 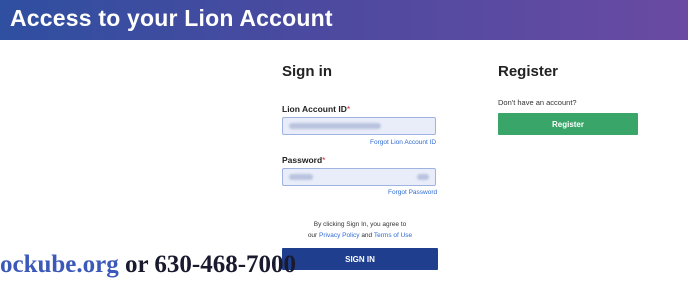 I want to click on agreement-and: and, so click(x=367, y=235).